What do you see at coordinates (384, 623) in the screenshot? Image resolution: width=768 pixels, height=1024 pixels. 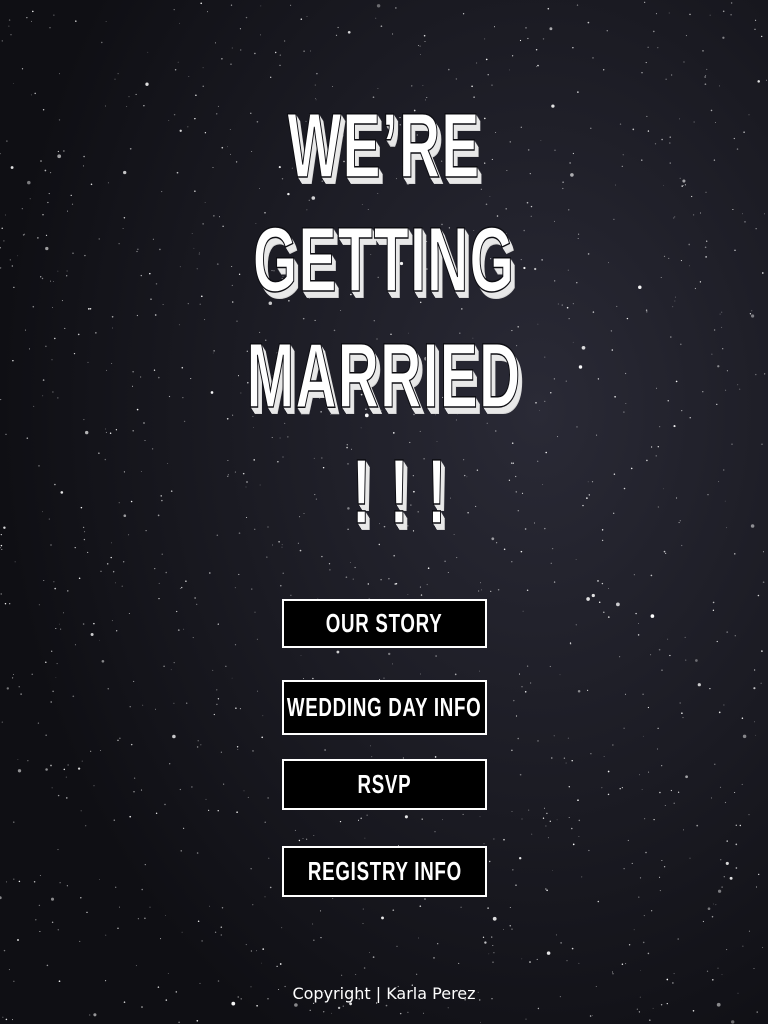 I see `our-story-button: OUR STORY` at bounding box center [384, 623].